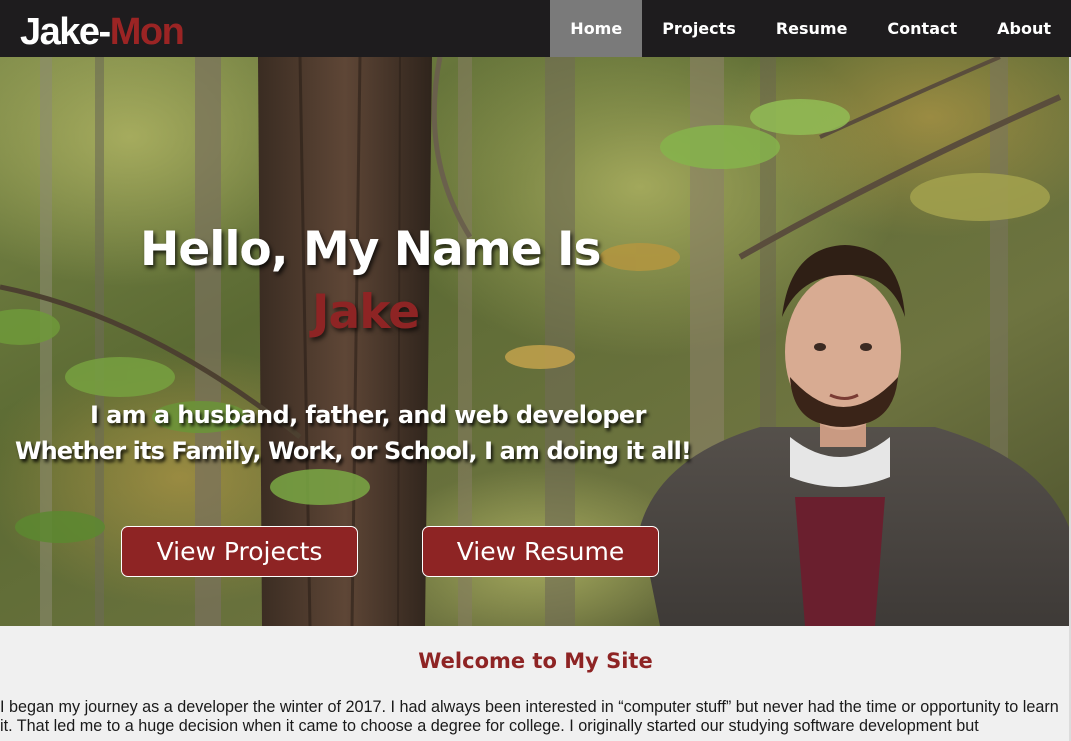 Image resolution: width=1071 pixels, height=741 pixels. What do you see at coordinates (370, 249) in the screenshot?
I see `hero-title: Hello, My Name Is` at bounding box center [370, 249].